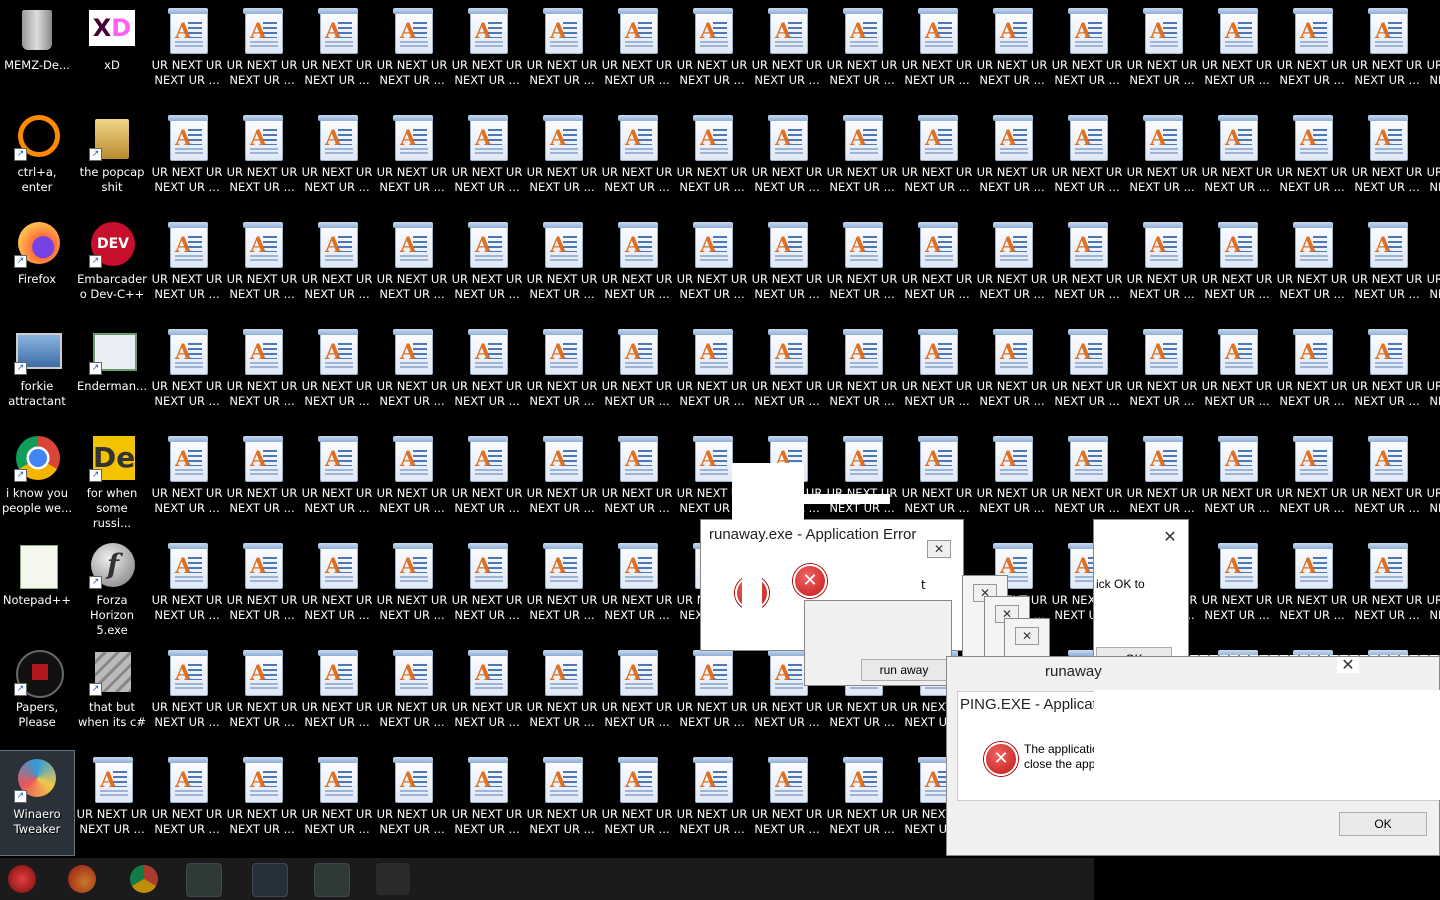  I want to click on run-away-button: run away, so click(904, 670).